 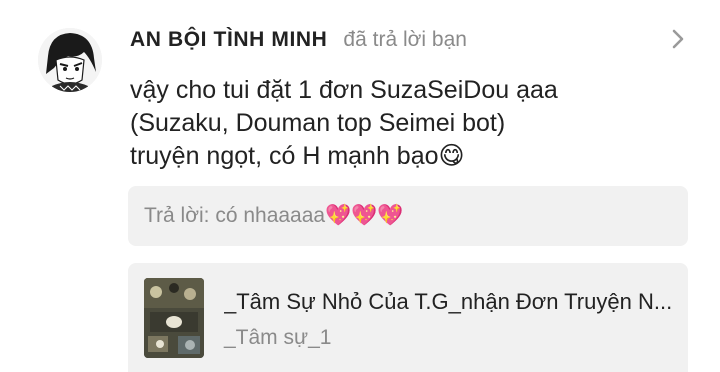 What do you see at coordinates (678, 39) in the screenshot?
I see `chevron-right-icon` at bounding box center [678, 39].